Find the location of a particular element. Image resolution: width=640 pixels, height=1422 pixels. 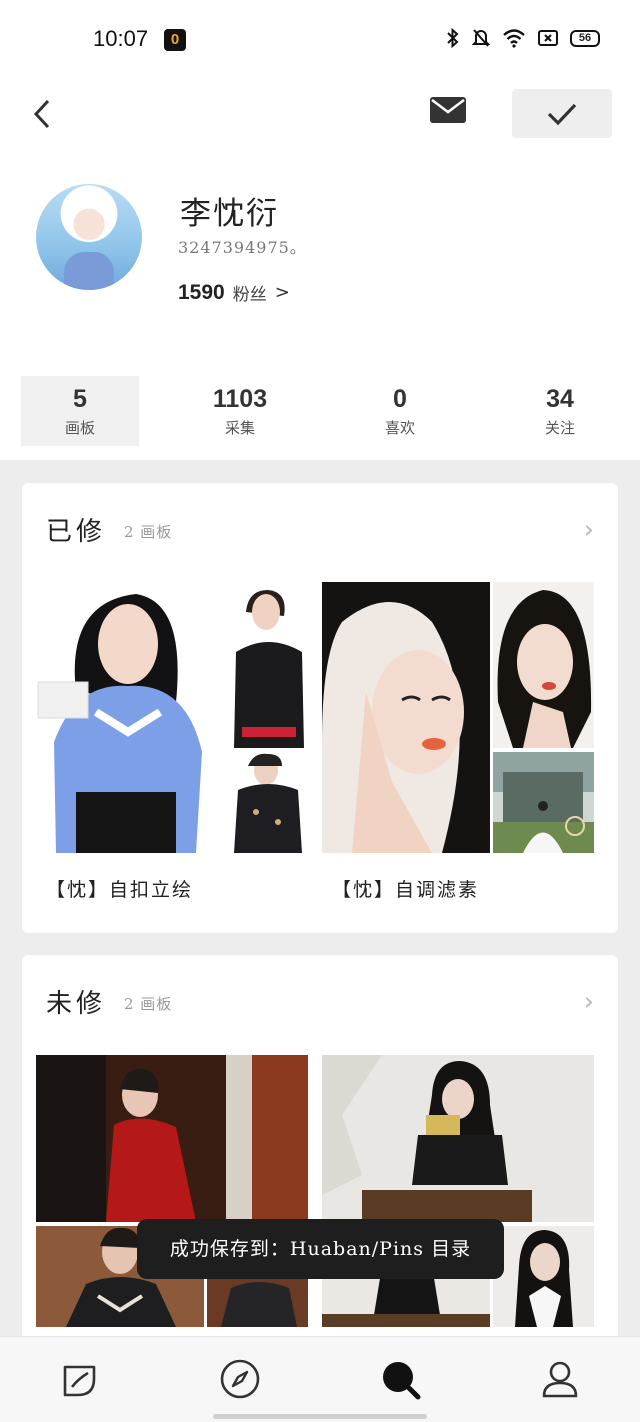

home-indicator is located at coordinates (320, 1416).